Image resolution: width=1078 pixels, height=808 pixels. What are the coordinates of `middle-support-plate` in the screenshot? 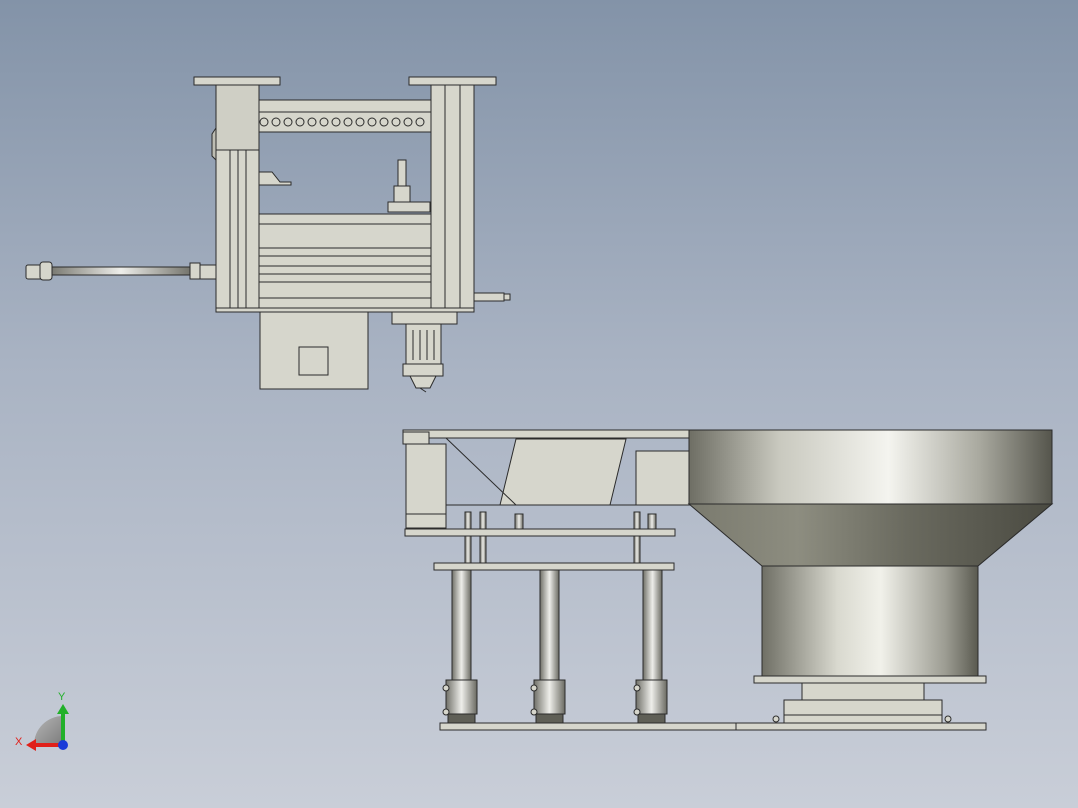 It's located at (554, 566).